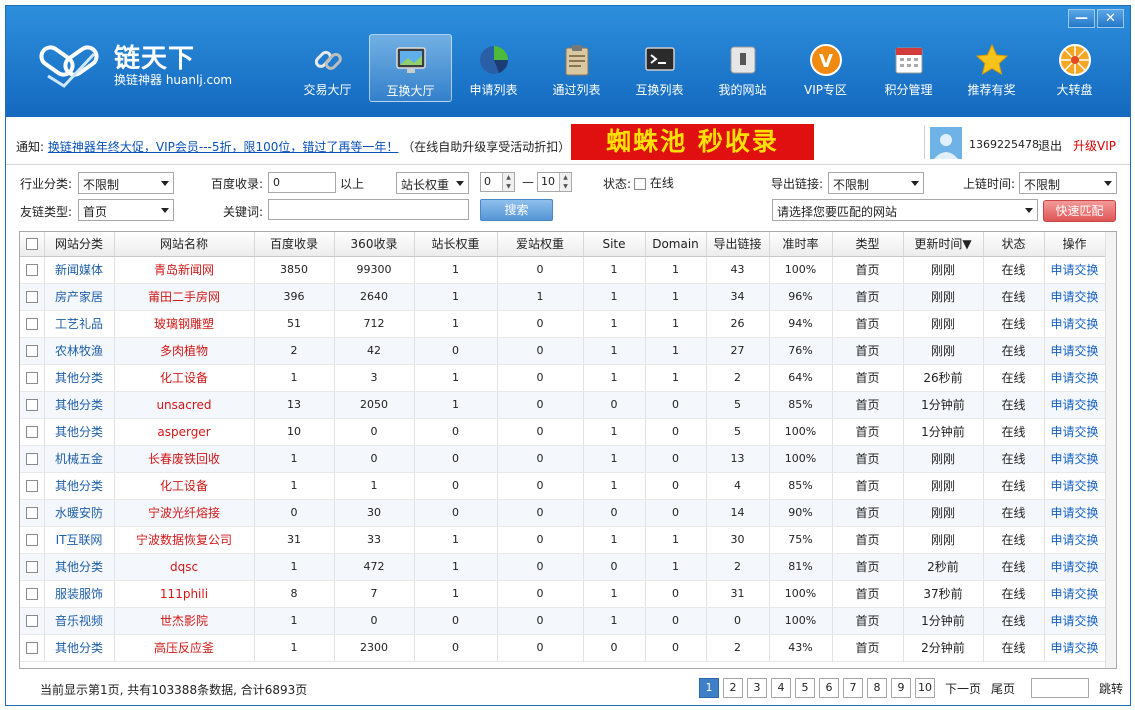 The image size is (1135, 710). Describe the element at coordinates (709, 688) in the screenshot. I see `page-button: 1` at that location.